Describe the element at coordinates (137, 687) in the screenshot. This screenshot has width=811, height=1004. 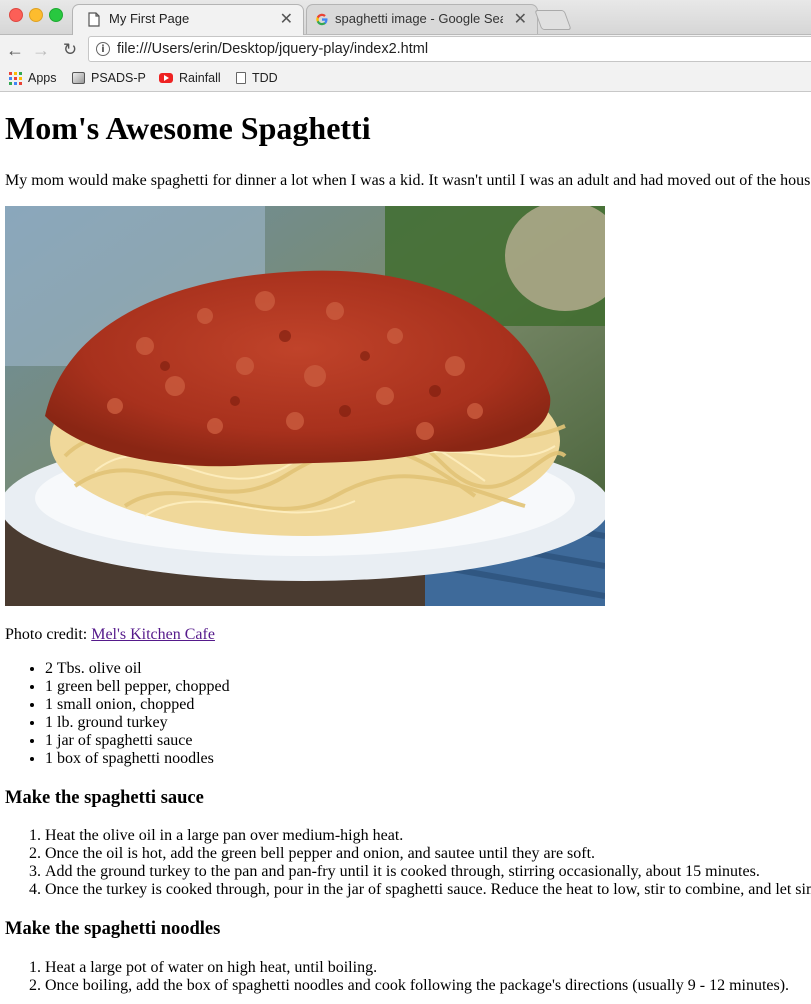
I see `list-item: 1 green bell pepper, chopped` at that location.